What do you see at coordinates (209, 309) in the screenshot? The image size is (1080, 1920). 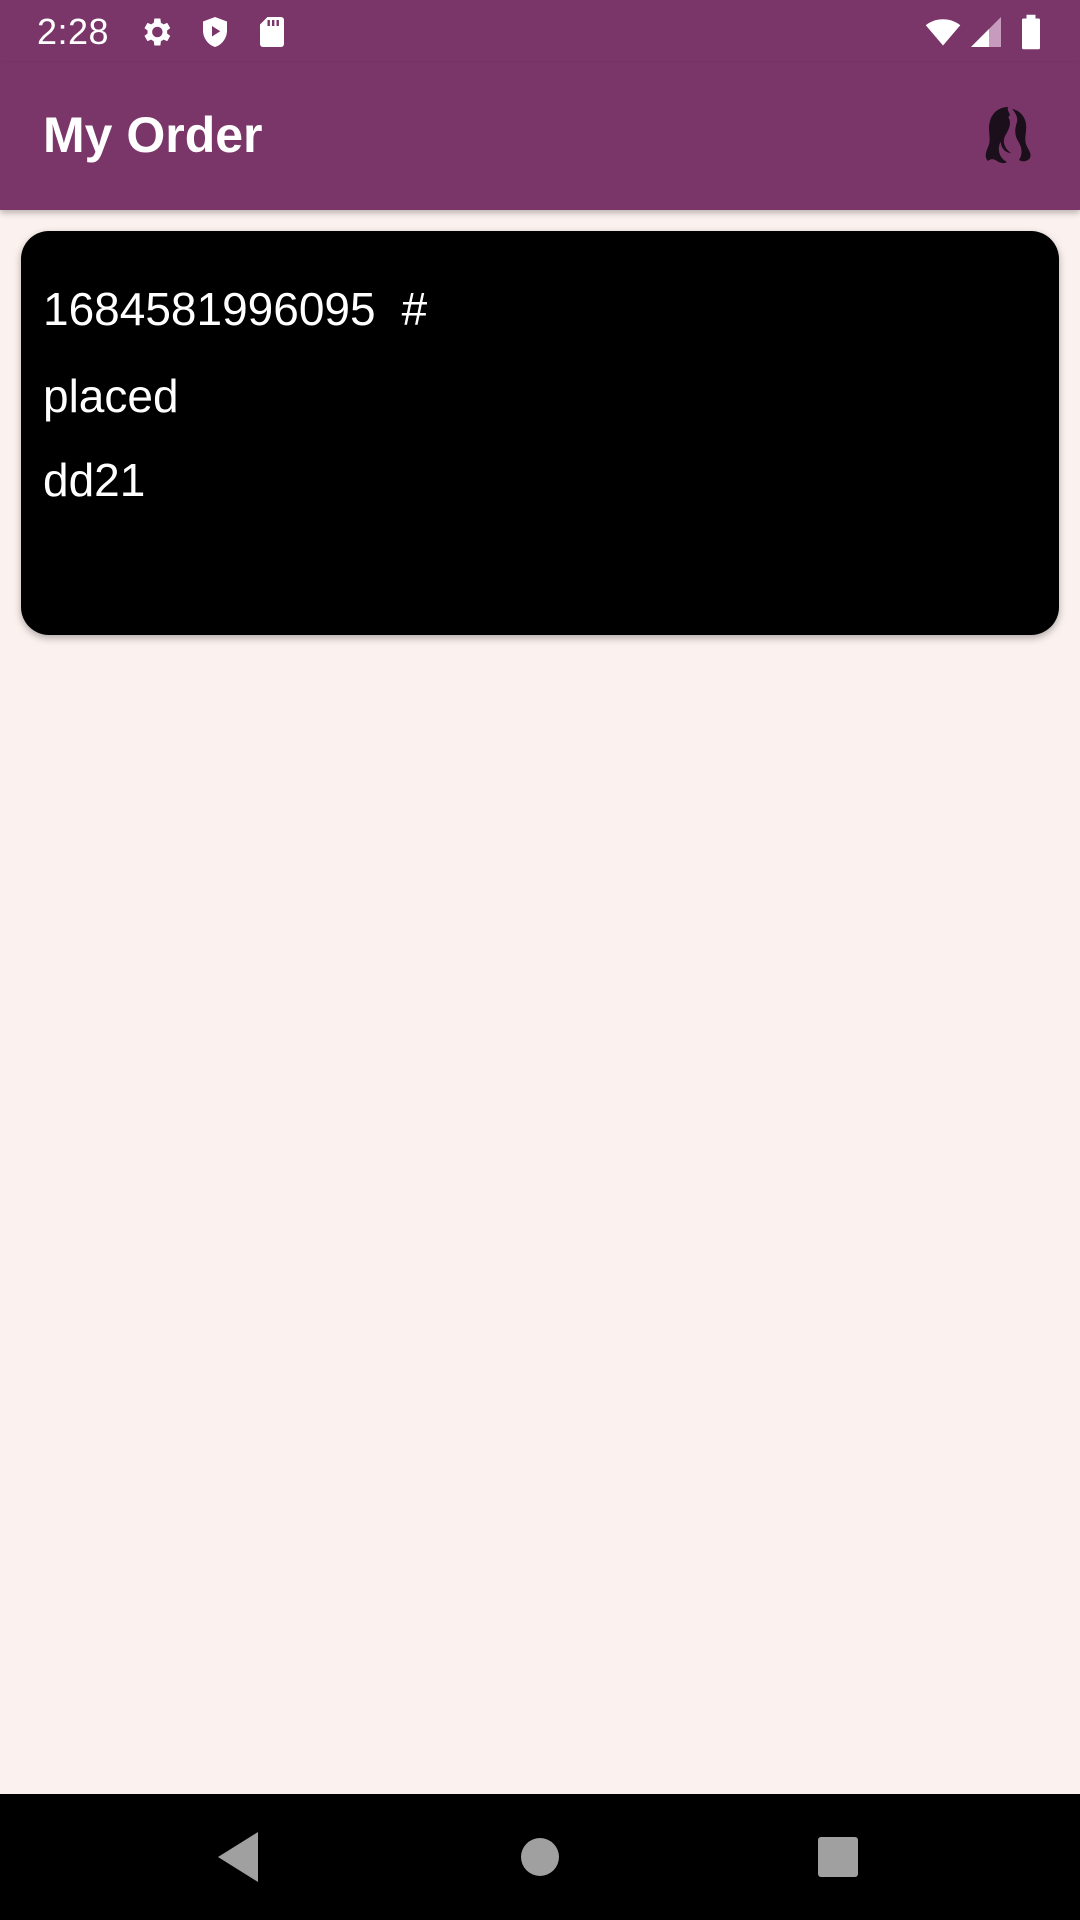 I see `order-id: 1684581996095` at bounding box center [209, 309].